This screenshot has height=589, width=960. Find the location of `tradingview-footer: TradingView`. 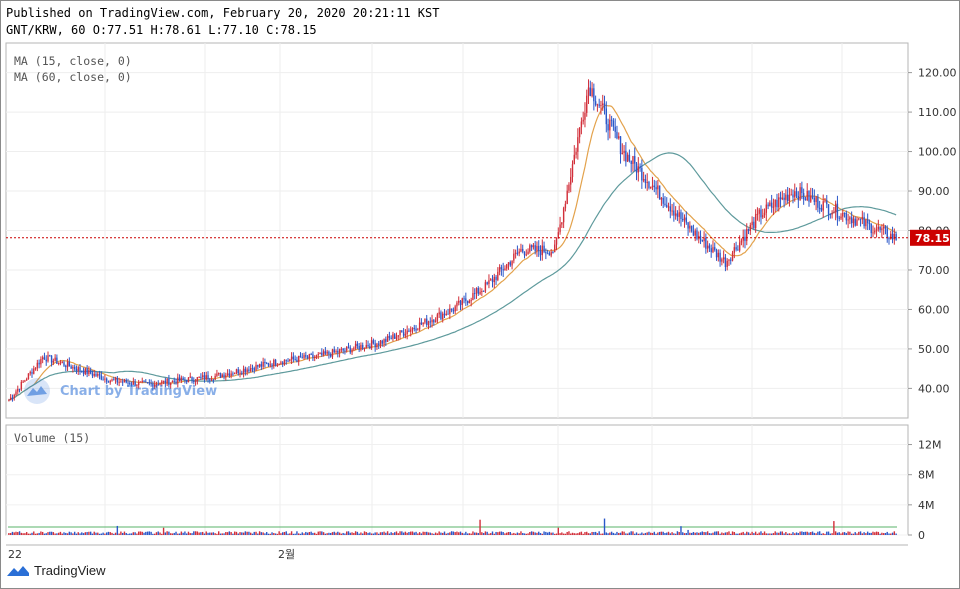

tradingview-footer: TradingView is located at coordinates (56, 570).